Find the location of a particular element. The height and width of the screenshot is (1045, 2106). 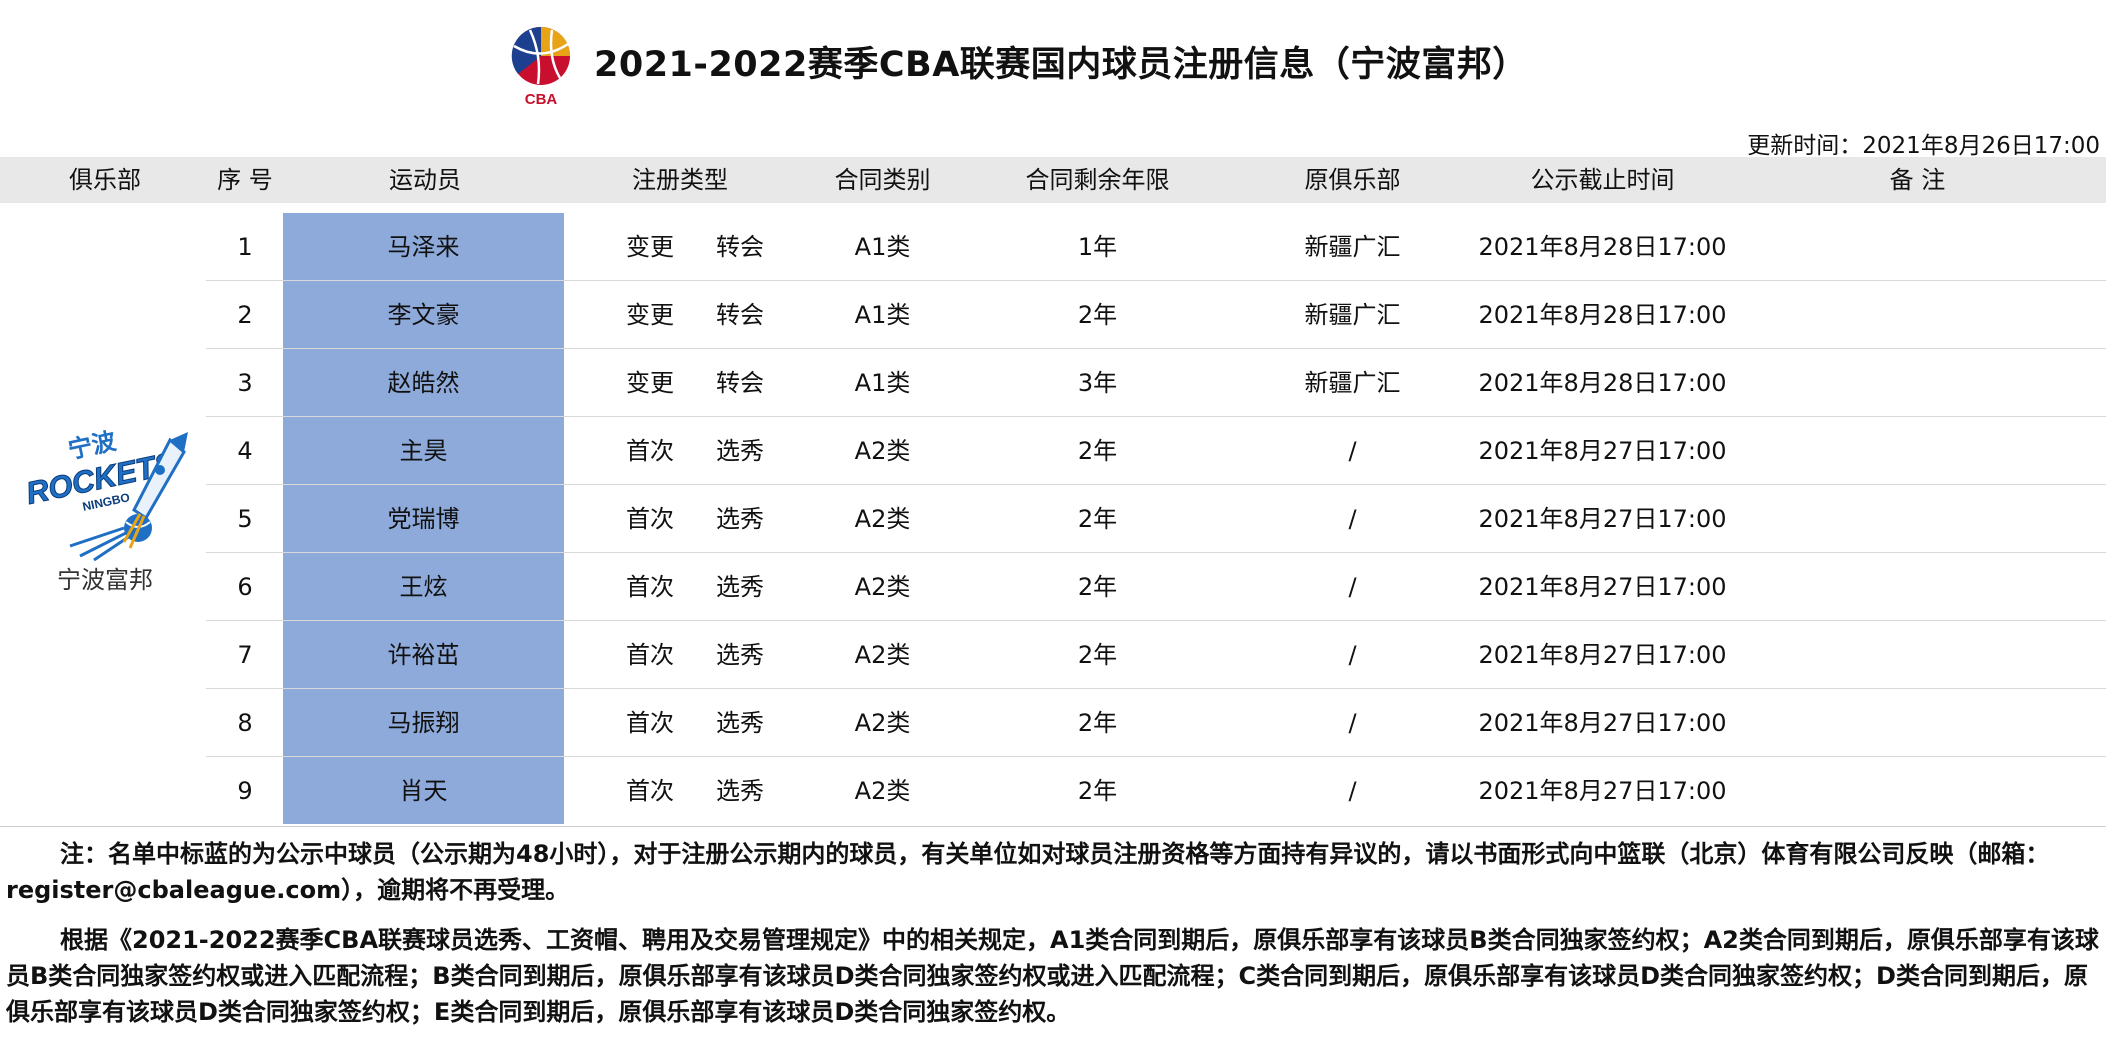

player-name: 主昊 is located at coordinates (423, 451).